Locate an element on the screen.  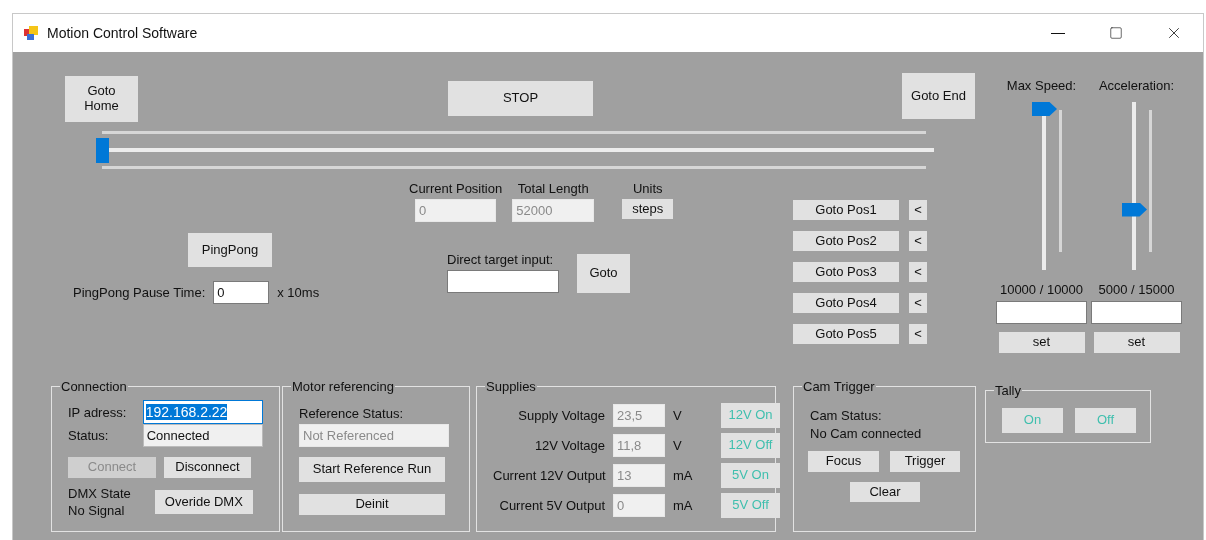
override-dmx-button: Overide DMX is located at coordinates (203, 502).